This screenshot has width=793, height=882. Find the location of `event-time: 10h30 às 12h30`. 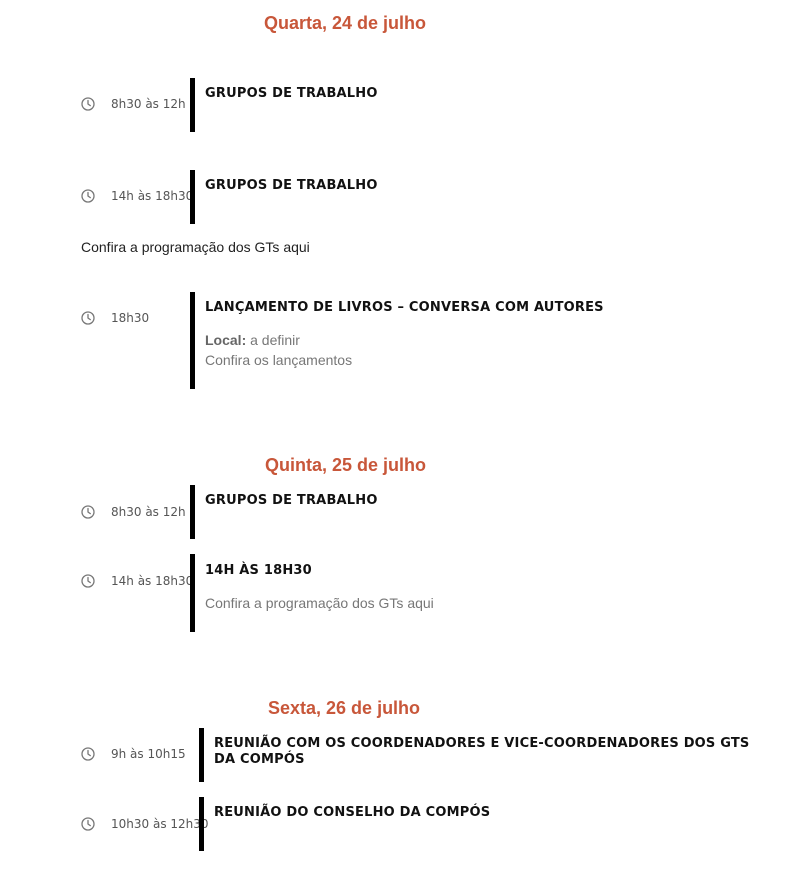

event-time: 10h30 às 12h30 is located at coordinates (145, 824).